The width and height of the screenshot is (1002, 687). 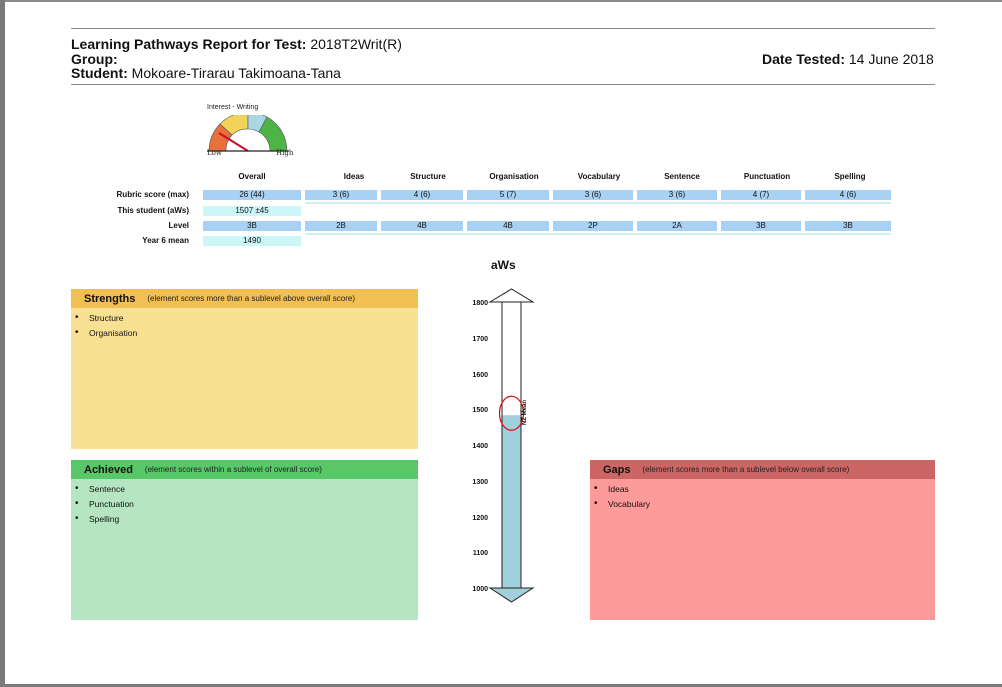 What do you see at coordinates (178, 225) in the screenshot?
I see `row-label-level: Level` at bounding box center [178, 225].